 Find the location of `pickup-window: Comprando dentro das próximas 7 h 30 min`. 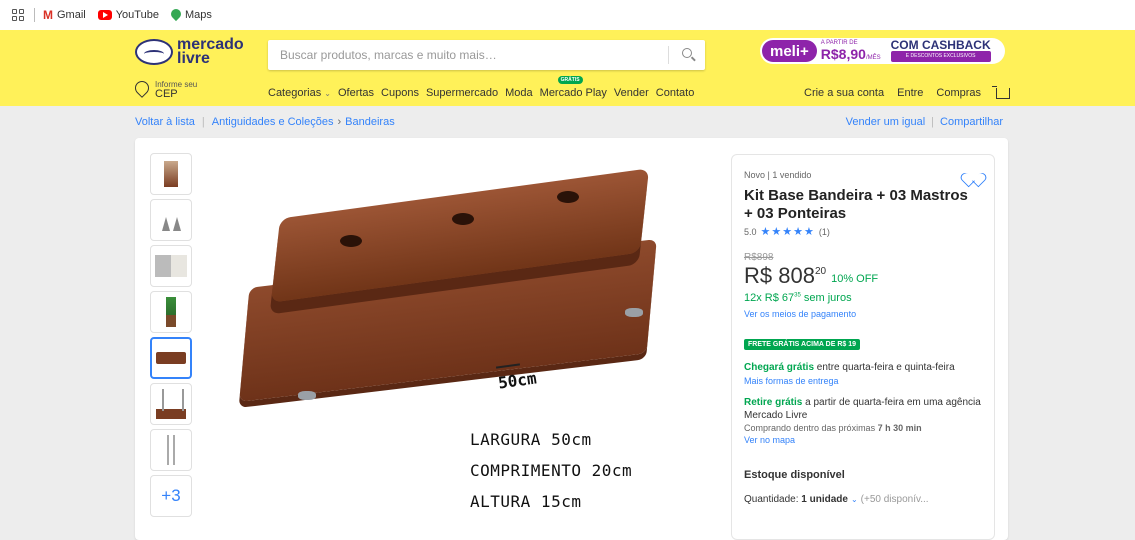

pickup-window: Comprando dentro das próximas 7 h 30 min is located at coordinates (863, 428).